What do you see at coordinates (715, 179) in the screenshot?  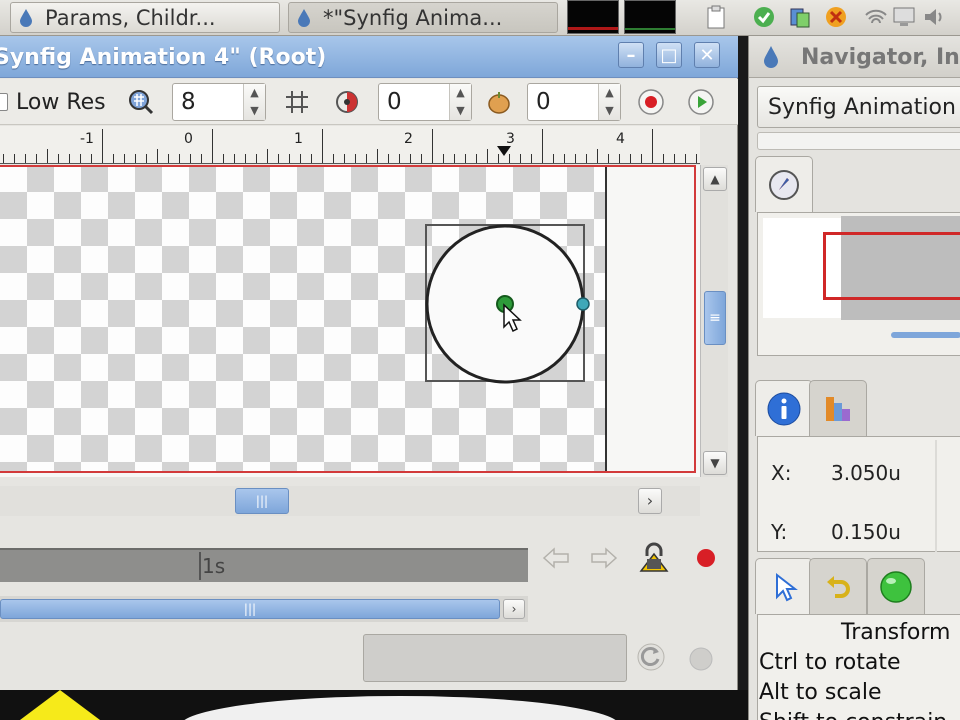 I see `scroll-up-button: ▲` at bounding box center [715, 179].